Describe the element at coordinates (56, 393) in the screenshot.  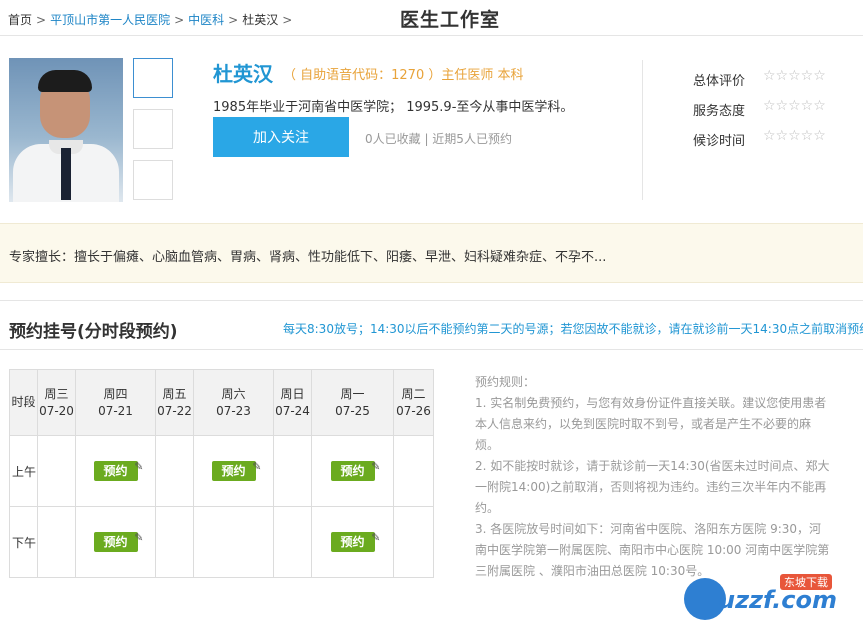
I see `weekday-label: 周三` at that location.